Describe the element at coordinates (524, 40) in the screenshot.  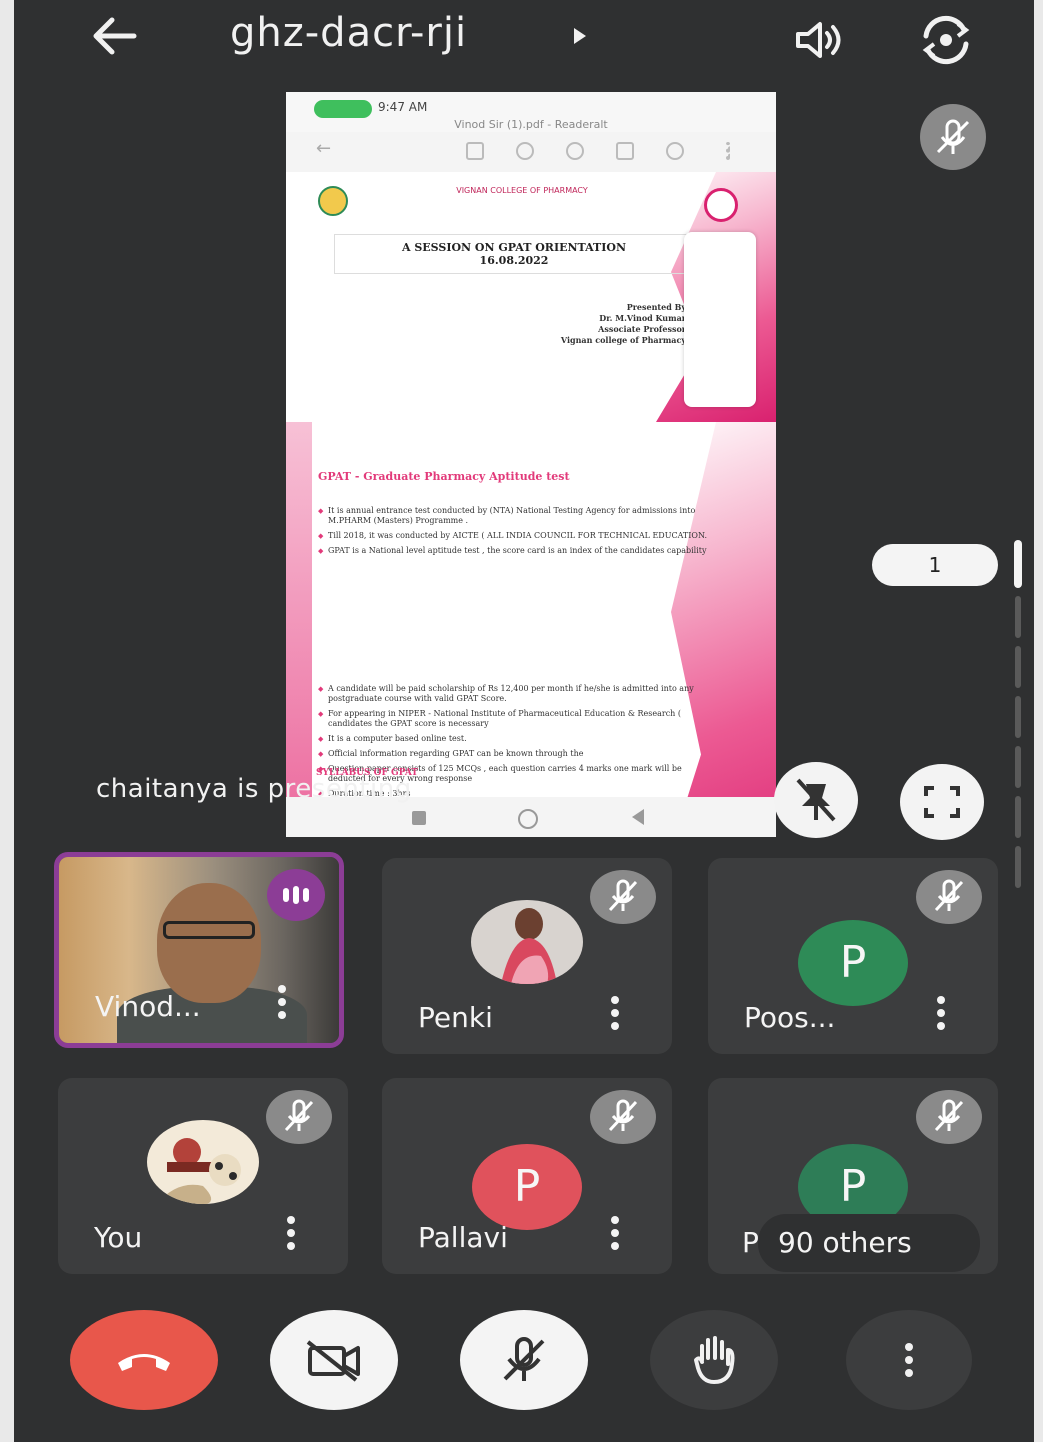
I see `top-bar: ghz-dacr-rji` at that location.